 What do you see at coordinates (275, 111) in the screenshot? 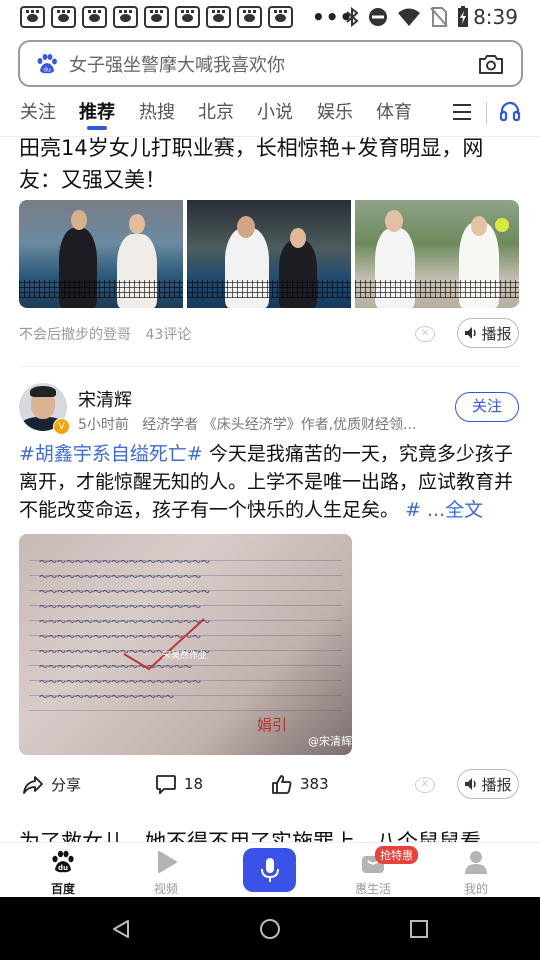
I see `tab-xiaoshuo: 小说` at bounding box center [275, 111].